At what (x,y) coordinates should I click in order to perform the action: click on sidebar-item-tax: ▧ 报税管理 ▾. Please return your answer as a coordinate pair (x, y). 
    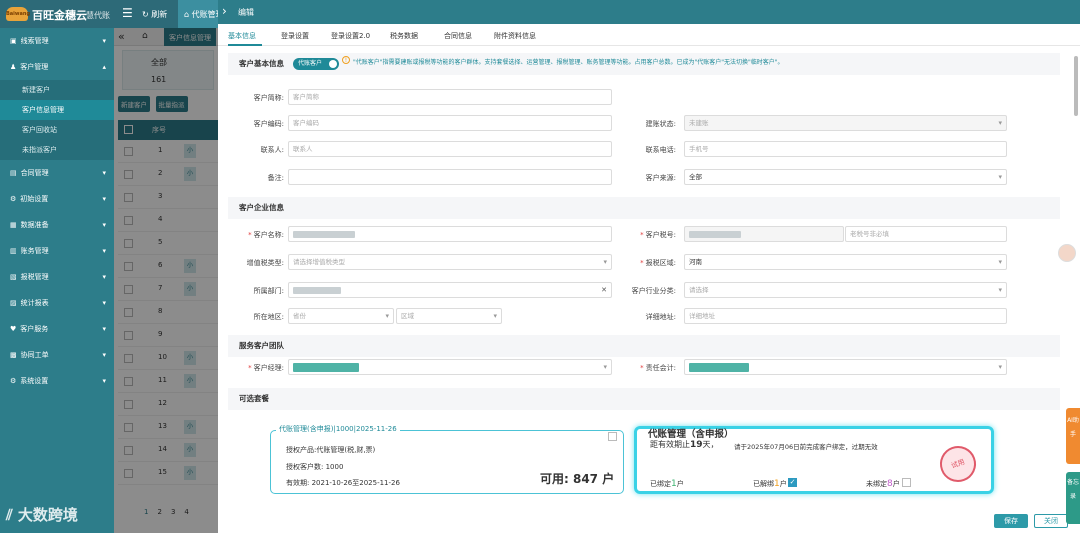
    Looking at the image, I should click on (57, 277).